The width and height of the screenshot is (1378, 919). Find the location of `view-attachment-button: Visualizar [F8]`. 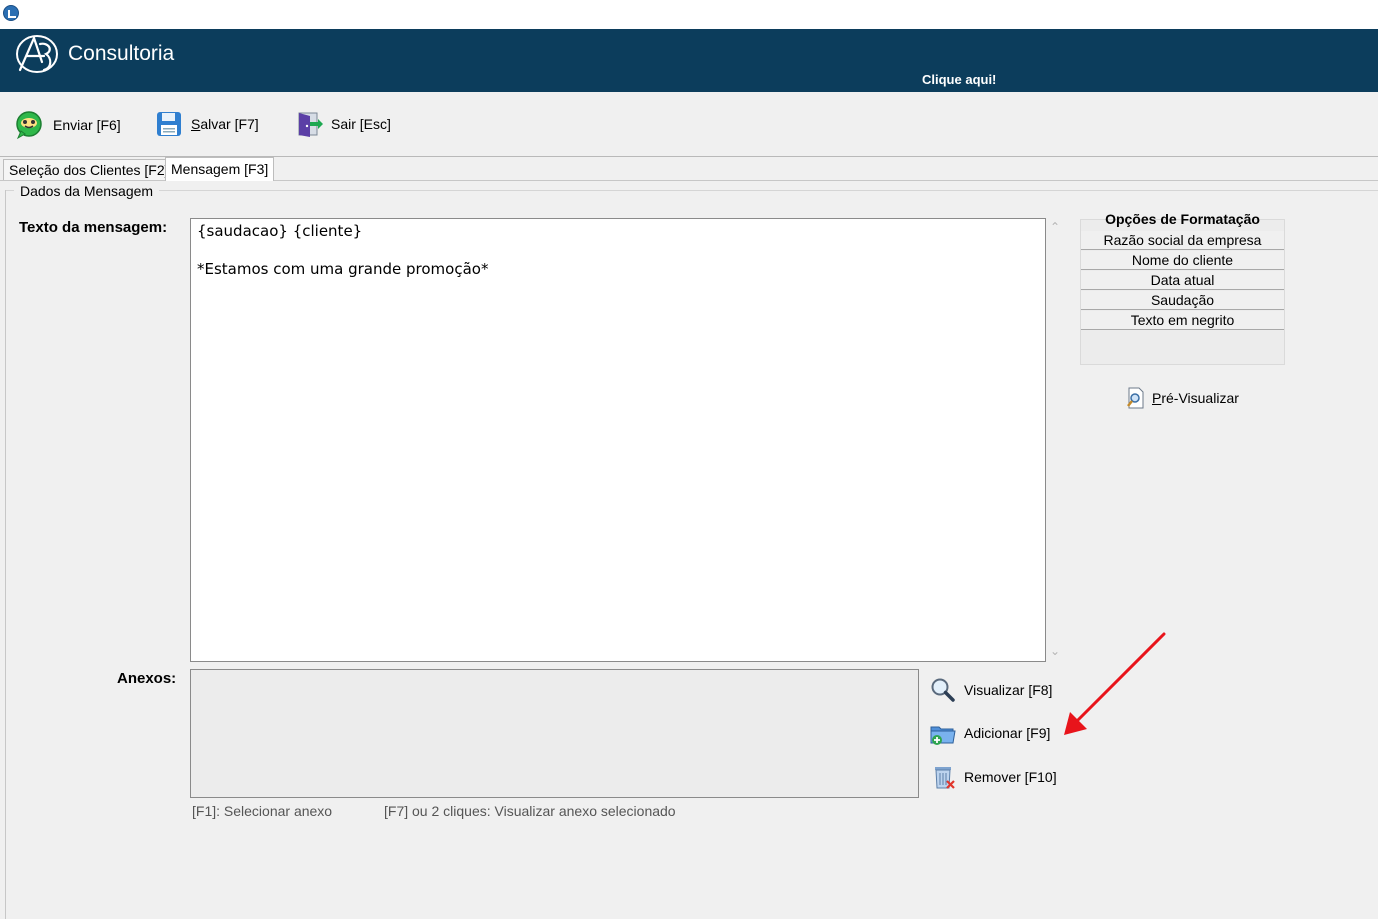

view-attachment-button: Visualizar [F8] is located at coordinates (991, 690).